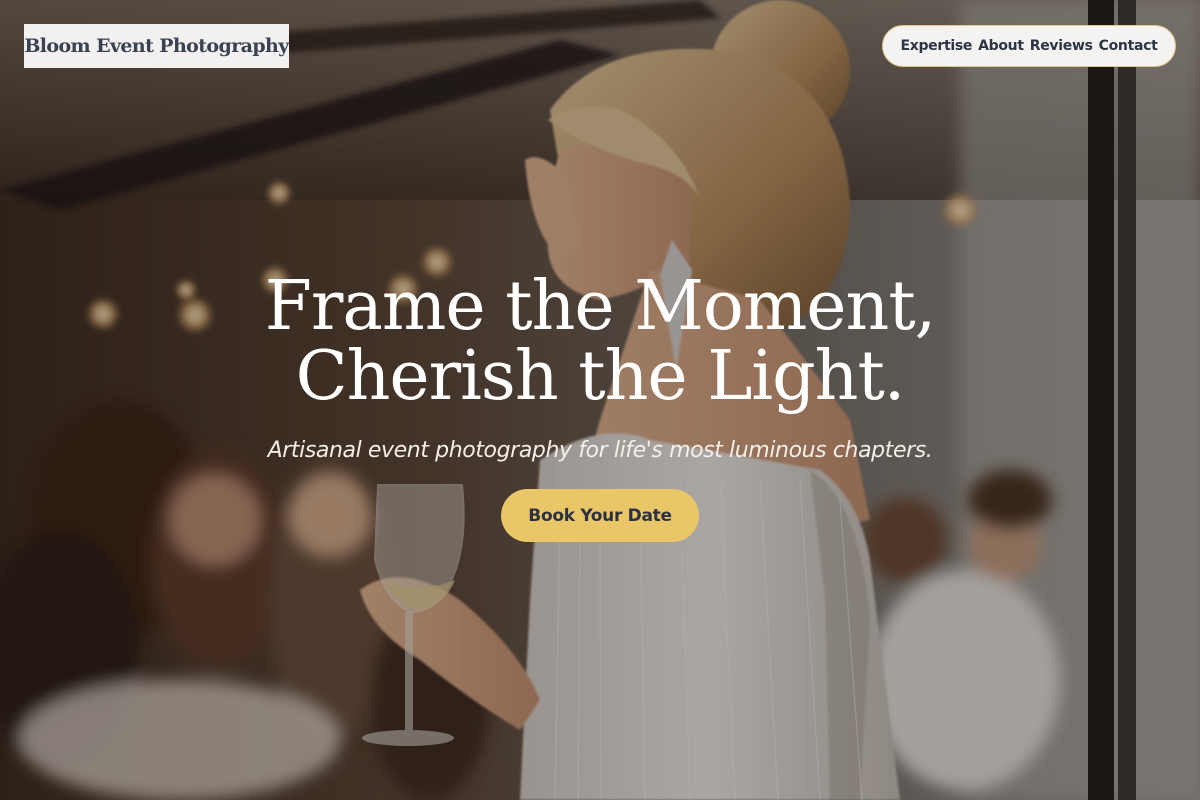  Describe the element at coordinates (1001, 46) in the screenshot. I see `nav-link-about: About` at that location.